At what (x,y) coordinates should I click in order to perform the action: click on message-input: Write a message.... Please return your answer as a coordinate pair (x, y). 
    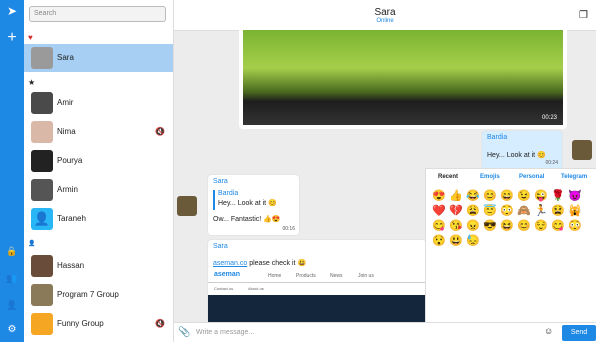
    Looking at the image, I should click on (376, 333).